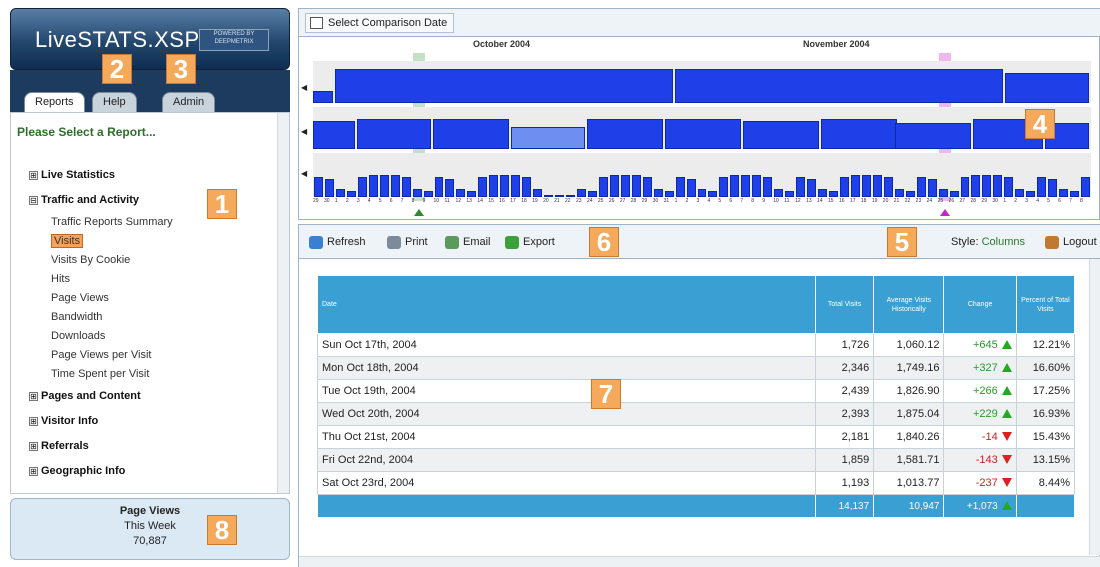 This screenshot has width=1100, height=567. I want to click on collapse-icon: ⊟, so click(33, 200).